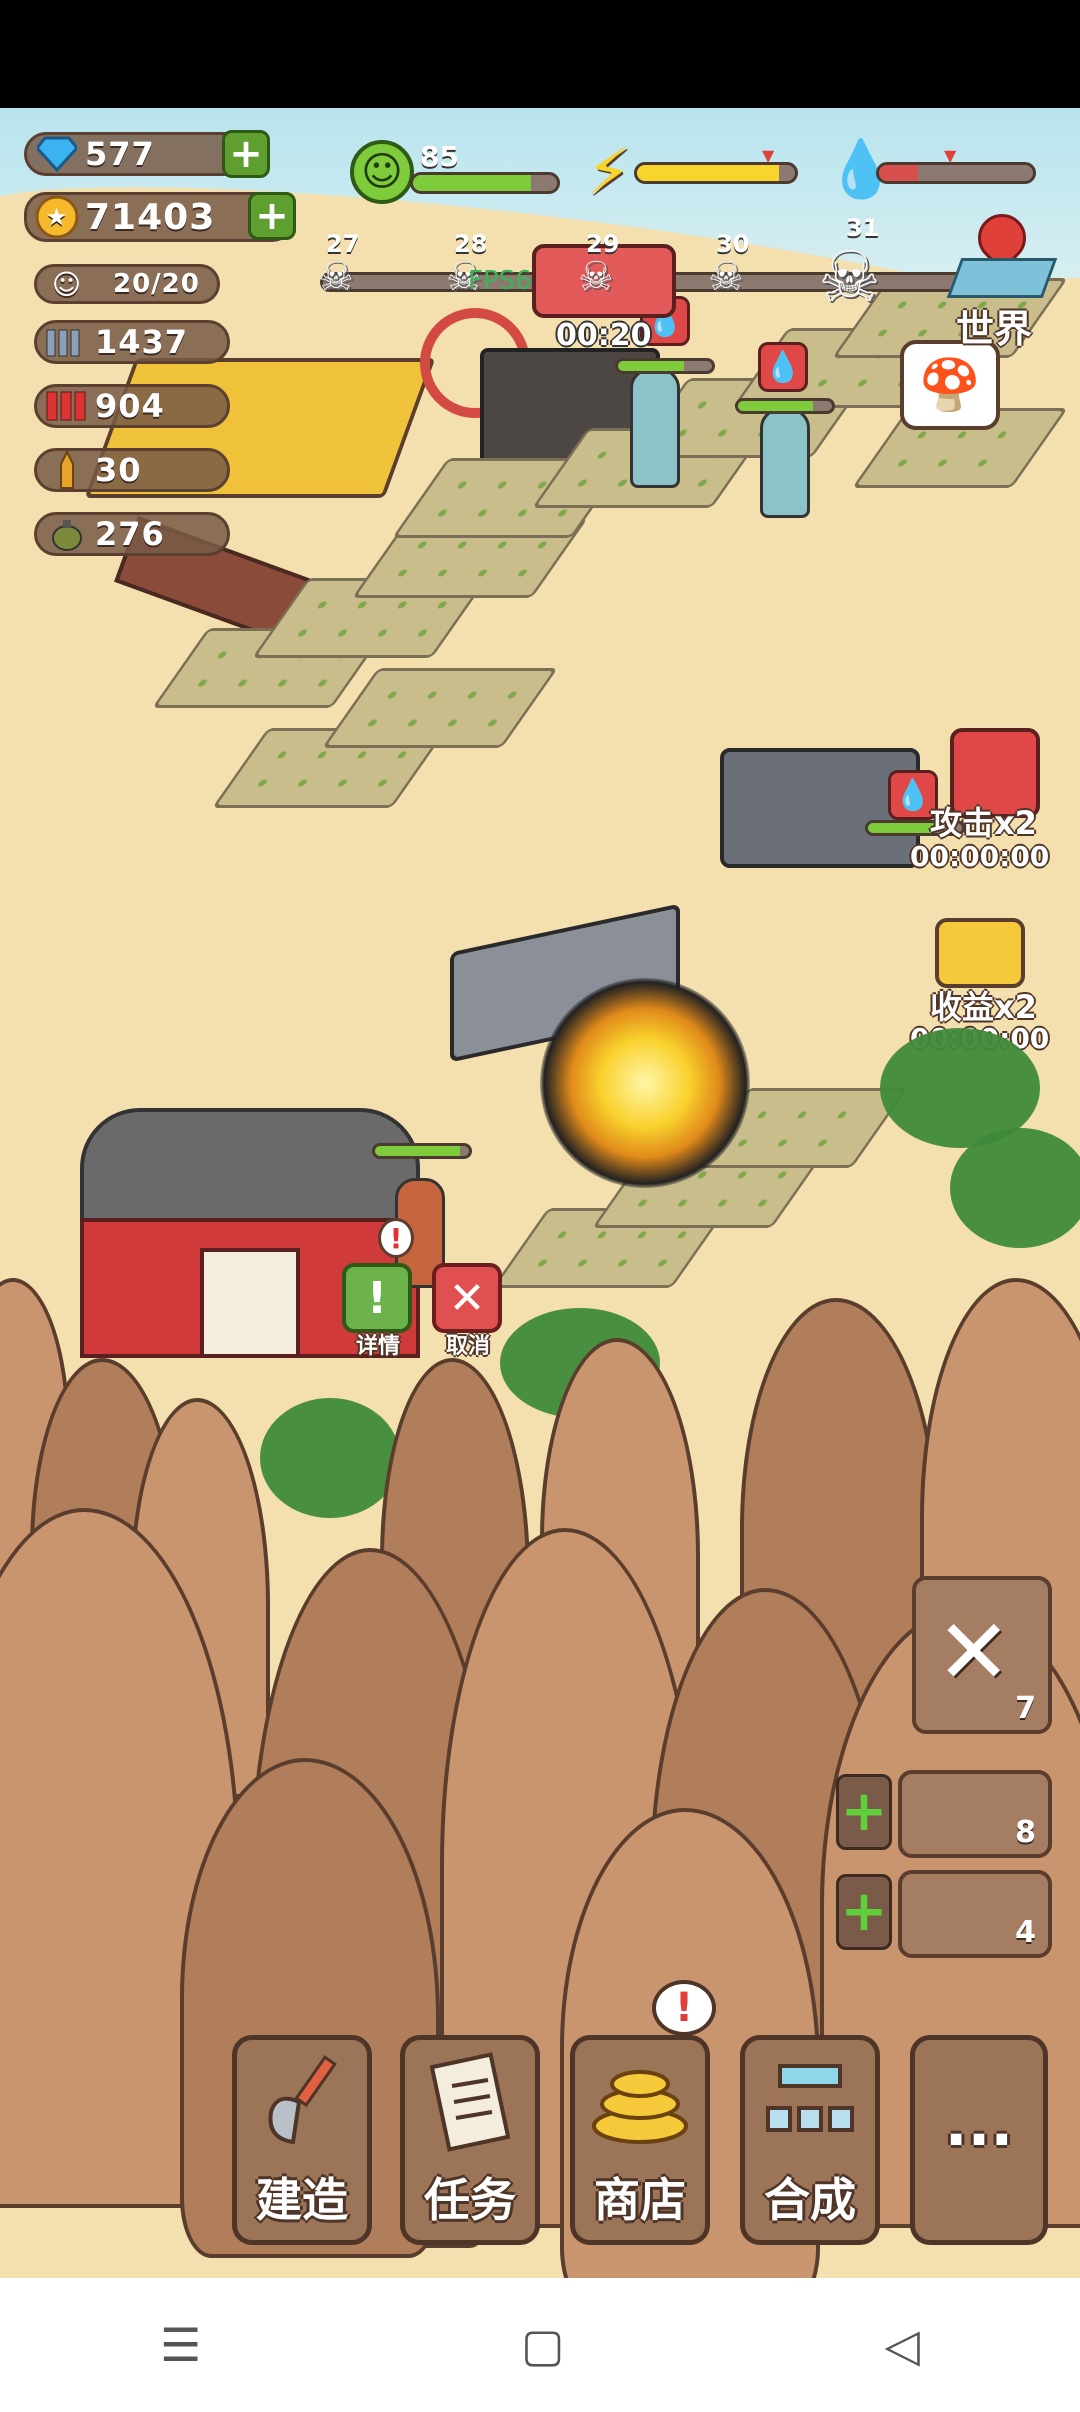  Describe the element at coordinates (180, 2345) in the screenshot. I see `menu-icon: ☰` at that location.